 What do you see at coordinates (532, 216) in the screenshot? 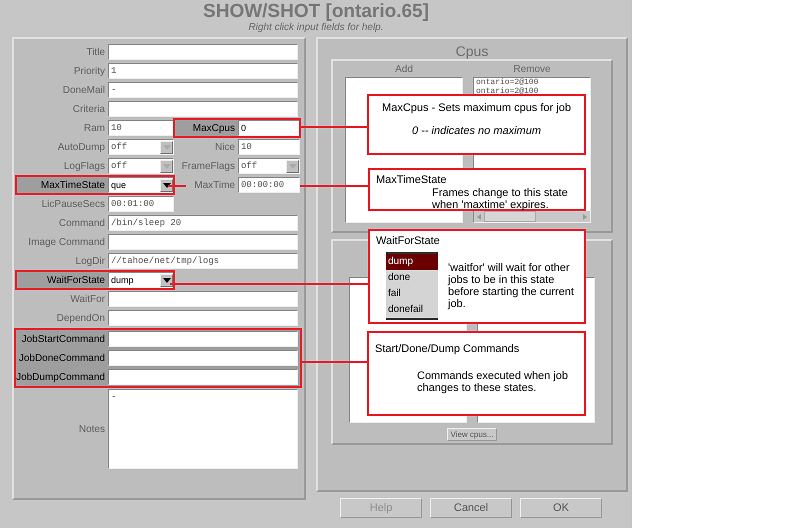
I see `scrollbar` at bounding box center [532, 216].